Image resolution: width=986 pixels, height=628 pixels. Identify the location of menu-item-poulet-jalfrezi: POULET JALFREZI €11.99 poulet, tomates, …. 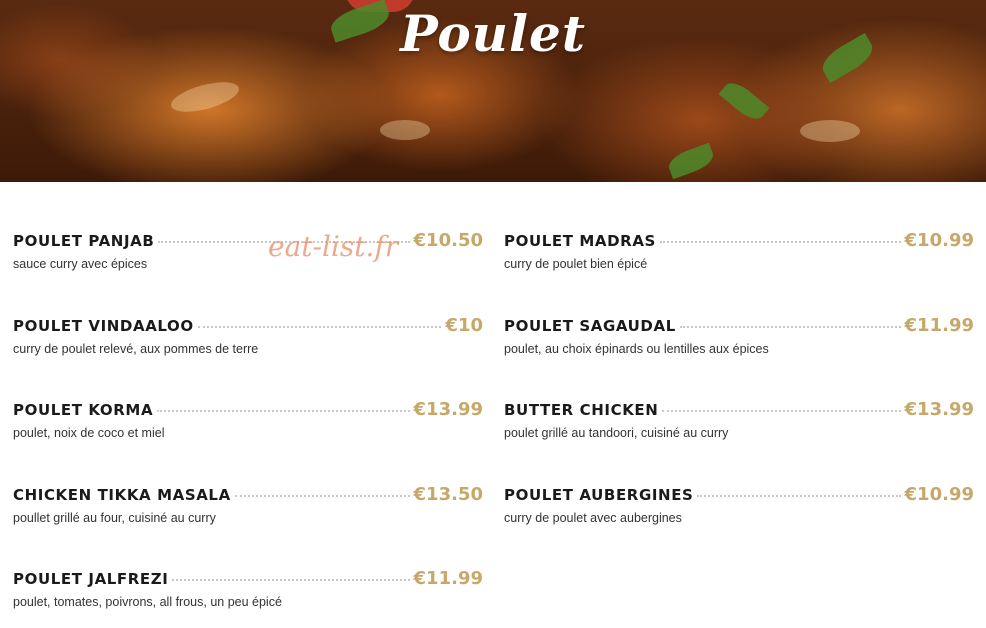
(248, 598).